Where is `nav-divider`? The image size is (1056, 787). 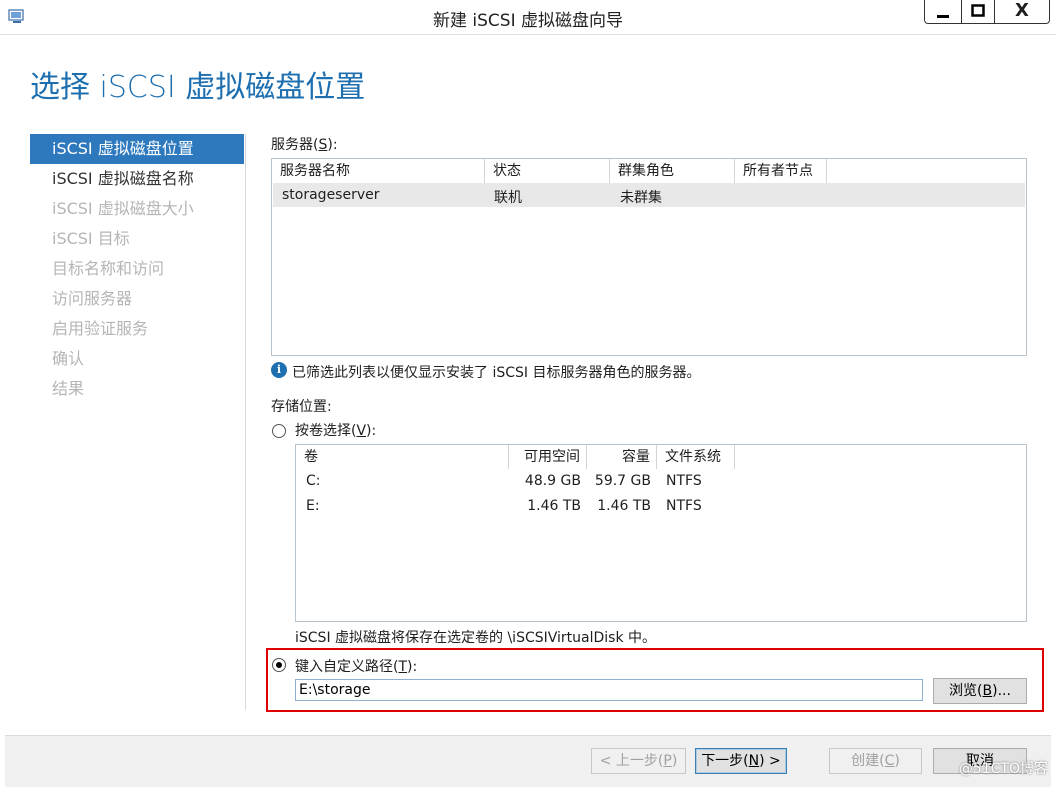
nav-divider is located at coordinates (245, 422).